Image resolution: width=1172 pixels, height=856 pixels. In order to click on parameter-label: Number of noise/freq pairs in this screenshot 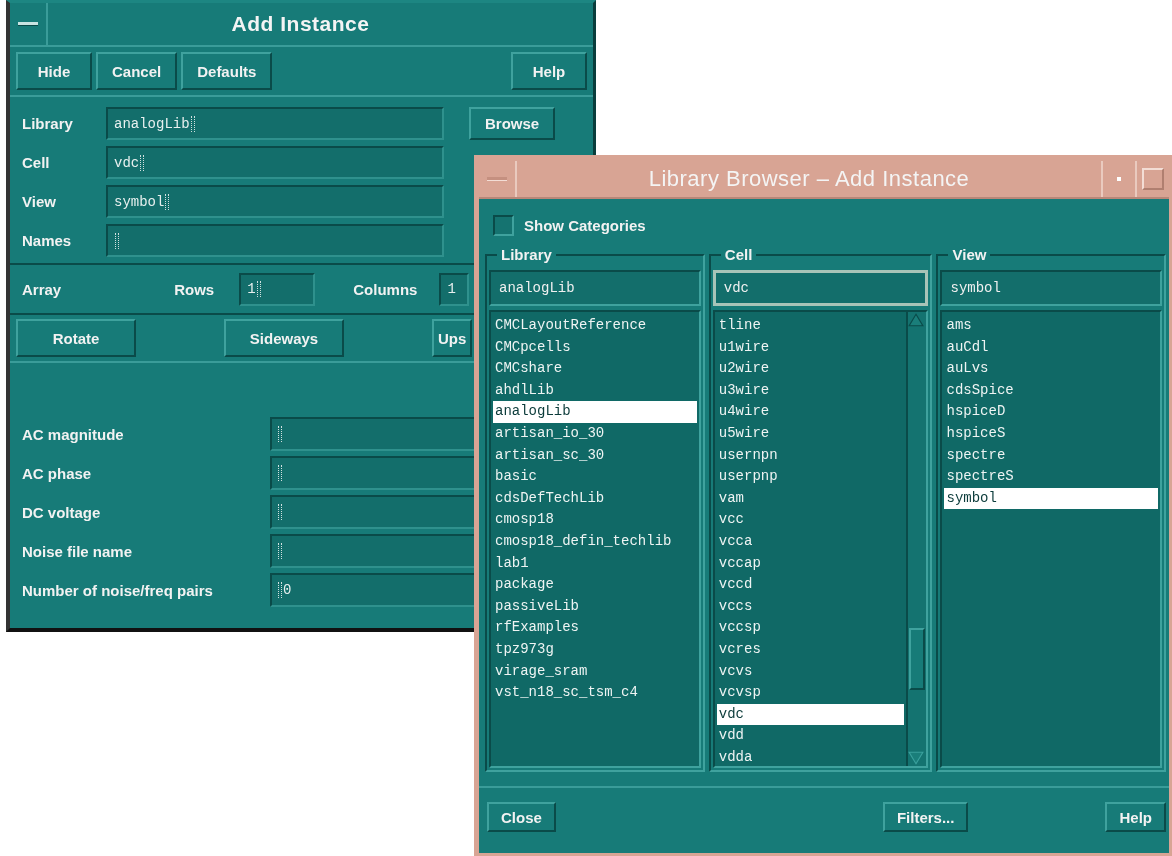, I will do `click(118, 590)`.